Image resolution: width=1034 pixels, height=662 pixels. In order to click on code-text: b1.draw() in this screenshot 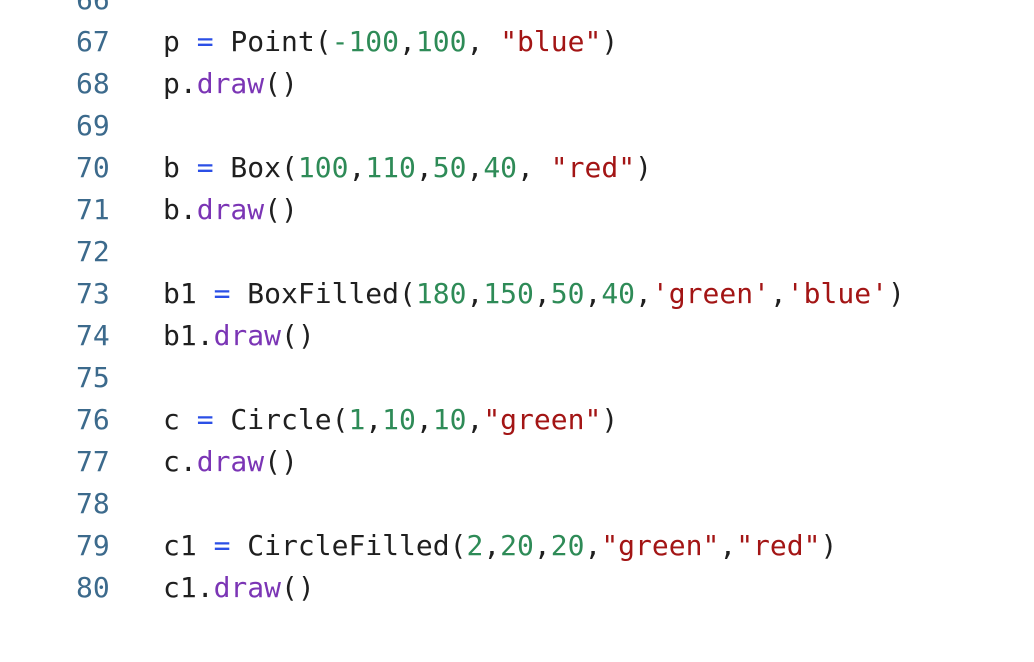, I will do `click(239, 336)`.